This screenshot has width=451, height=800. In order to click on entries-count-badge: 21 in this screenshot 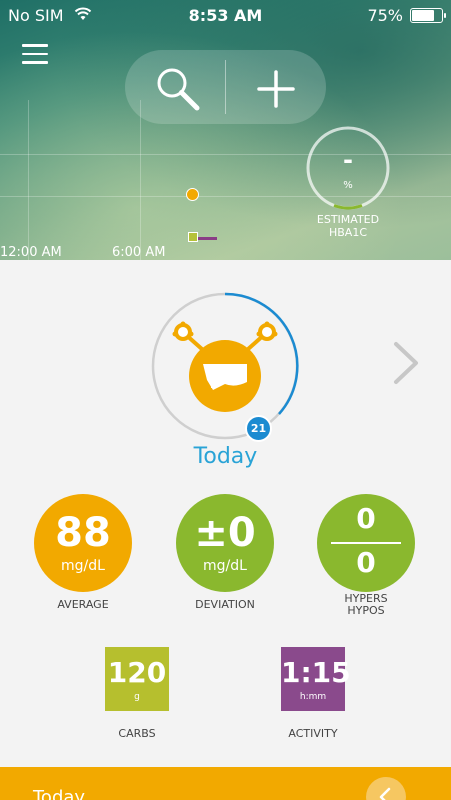, I will do `click(258, 428)`.